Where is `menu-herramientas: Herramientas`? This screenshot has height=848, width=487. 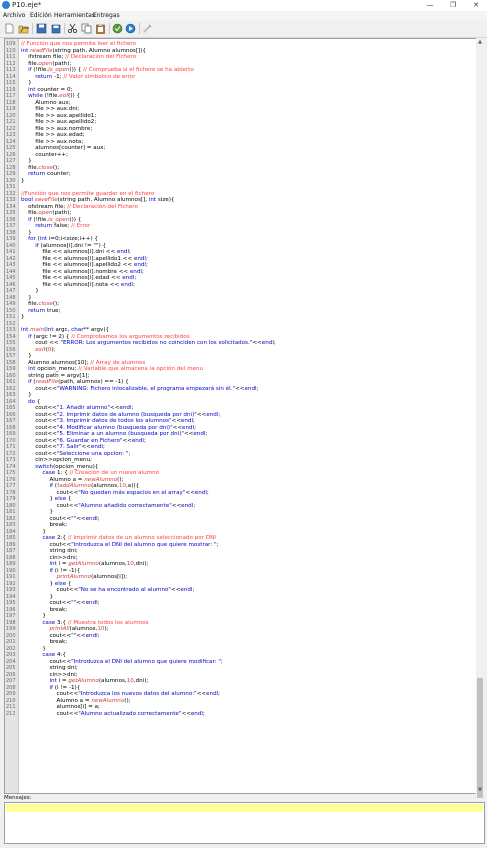 menu-herramientas: Herramientas is located at coordinates (74, 15).